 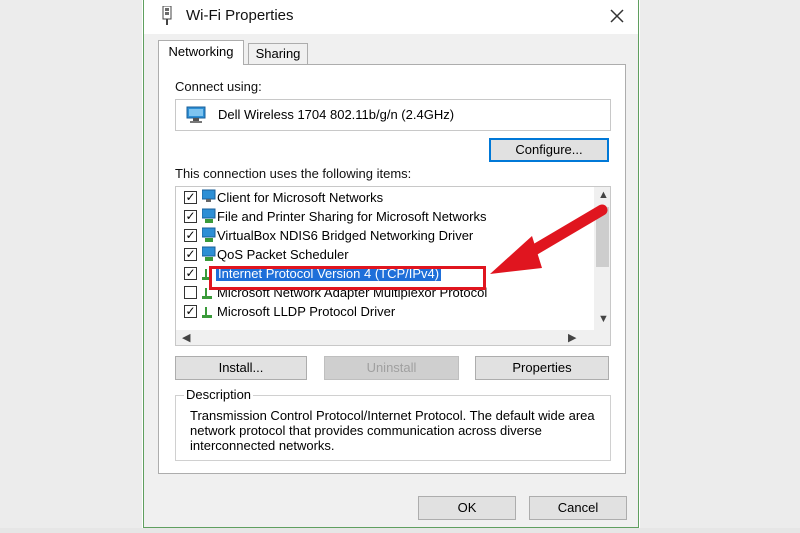 I want to click on chevron-left-icon: ◀, so click(x=186, y=337).